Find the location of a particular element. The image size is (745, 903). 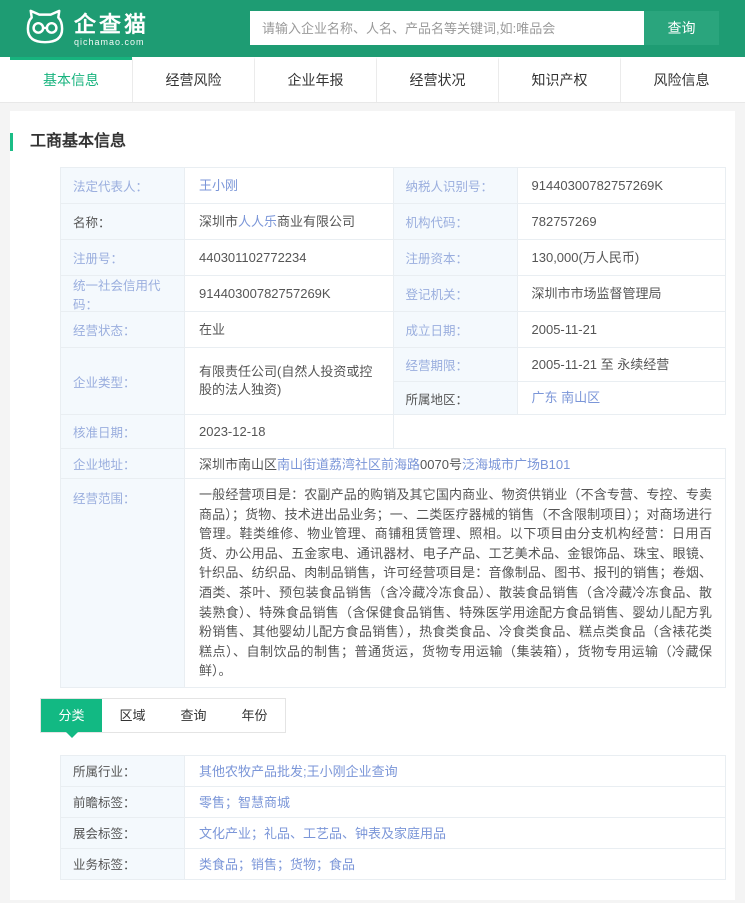

field-label: 成立日期： is located at coordinates (455, 330).